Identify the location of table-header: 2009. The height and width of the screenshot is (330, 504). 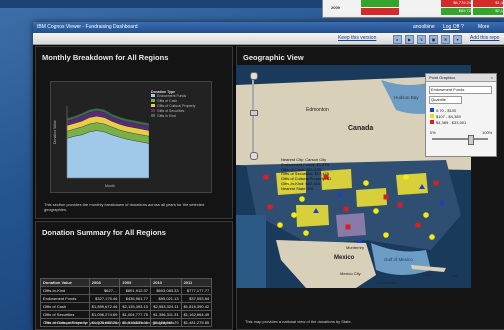
(135, 282).